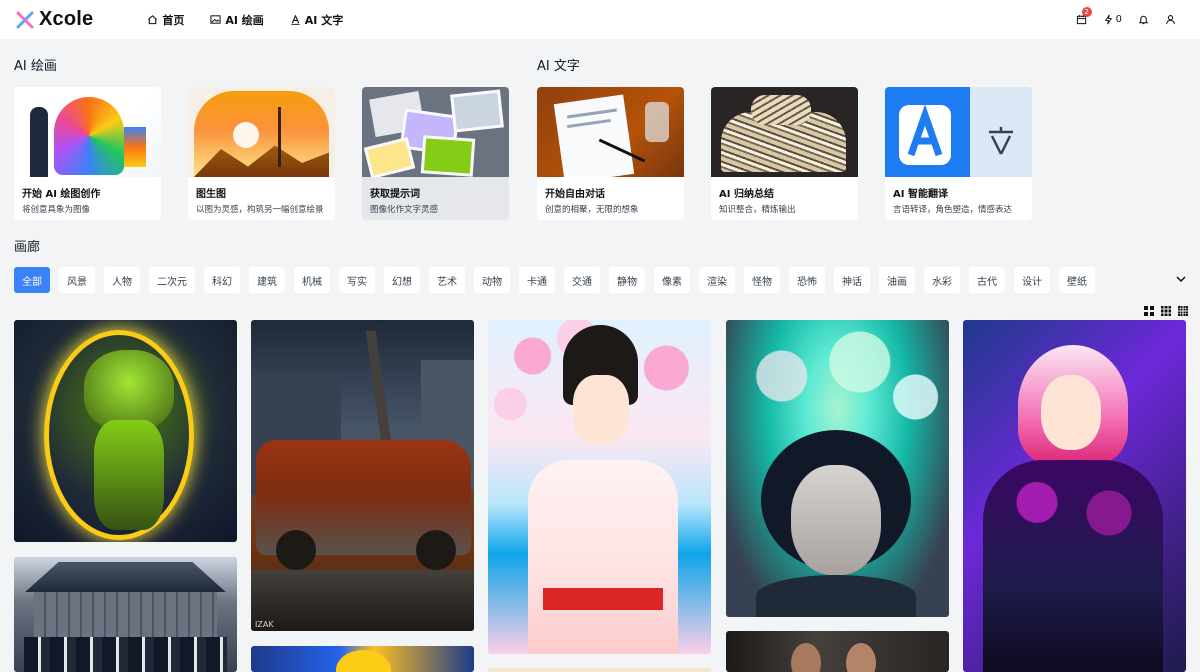  What do you see at coordinates (77, 280) in the screenshot?
I see `tag-1: 风景` at bounding box center [77, 280].